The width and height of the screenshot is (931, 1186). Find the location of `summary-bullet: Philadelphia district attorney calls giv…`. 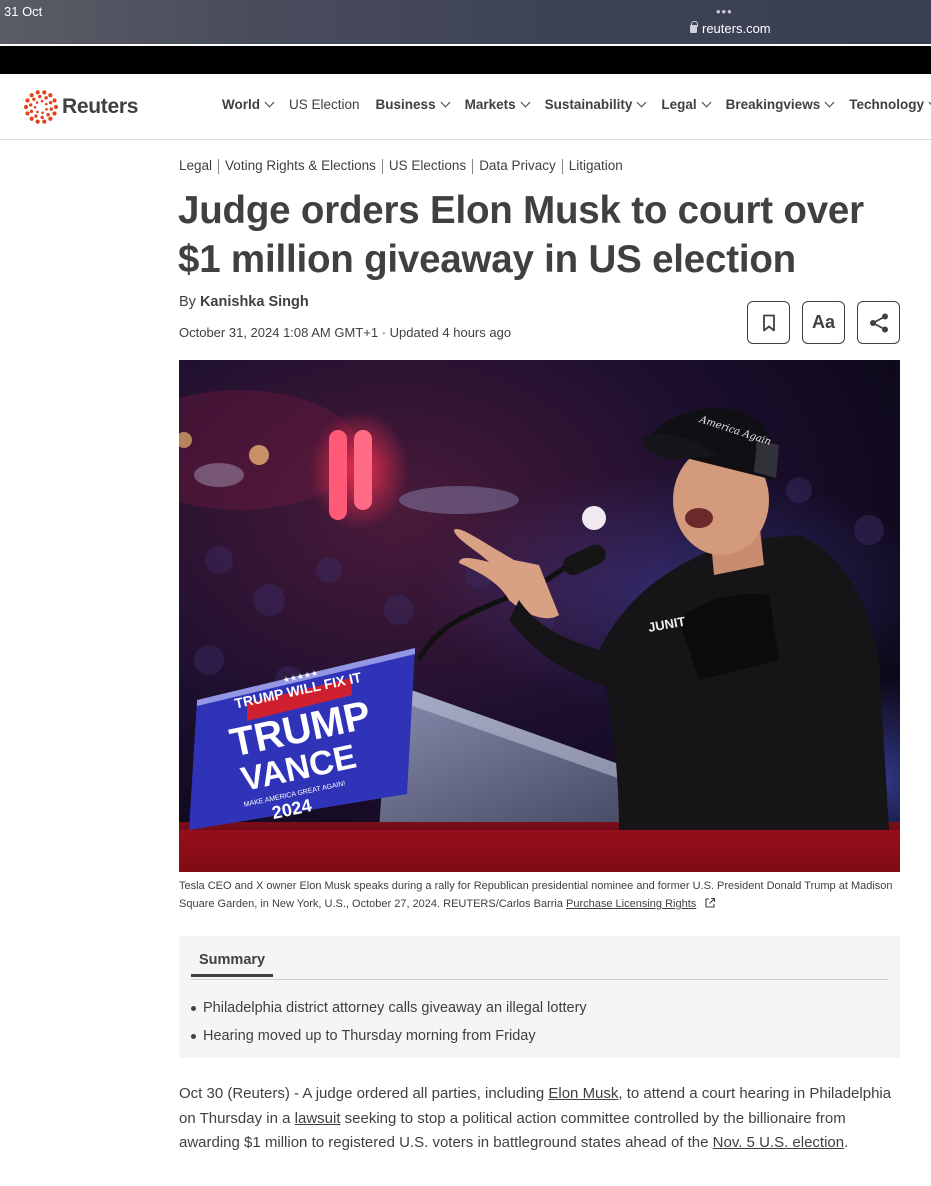

summary-bullet: Philadelphia district attorney calls giv… is located at coordinates (389, 1008).